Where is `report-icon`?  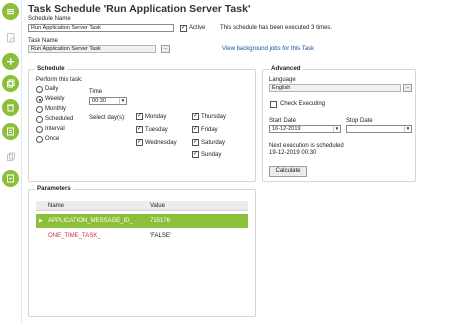 report-icon is located at coordinates (10, 178).